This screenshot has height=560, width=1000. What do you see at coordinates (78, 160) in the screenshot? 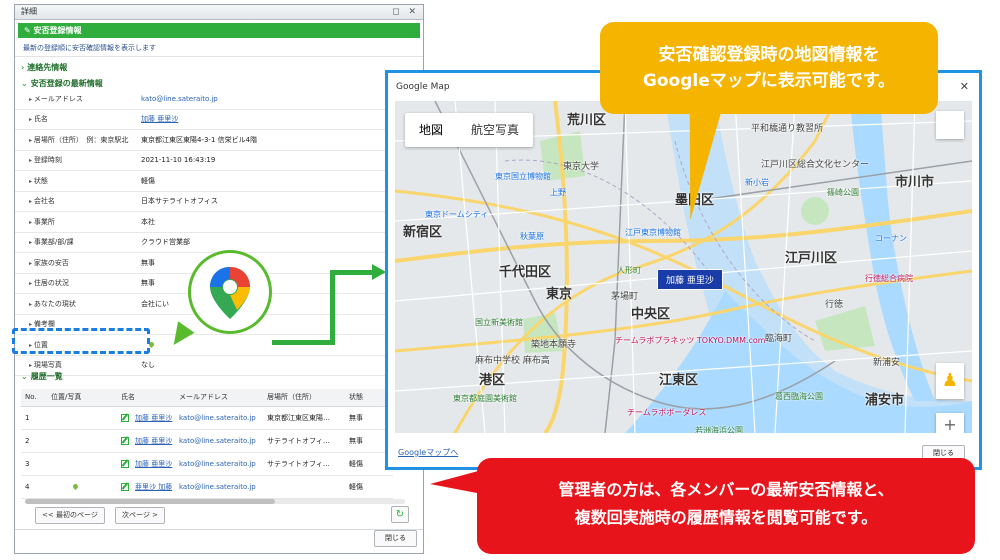
I see `row-label: 登録時刻` at bounding box center [78, 160].